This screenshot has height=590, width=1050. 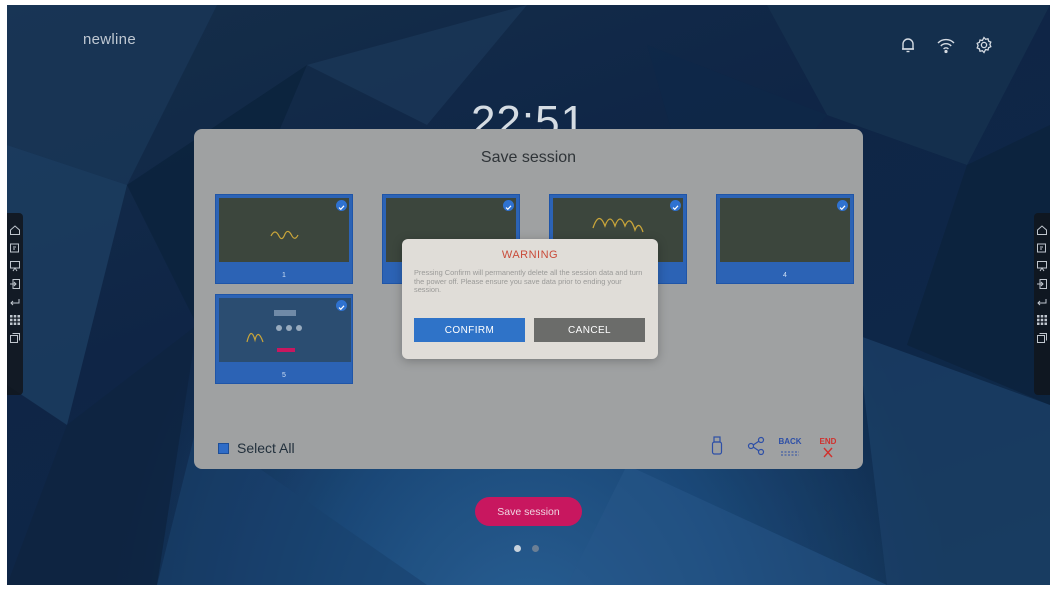 What do you see at coordinates (266, 448) in the screenshot?
I see `select-all-label: Select All` at bounding box center [266, 448].